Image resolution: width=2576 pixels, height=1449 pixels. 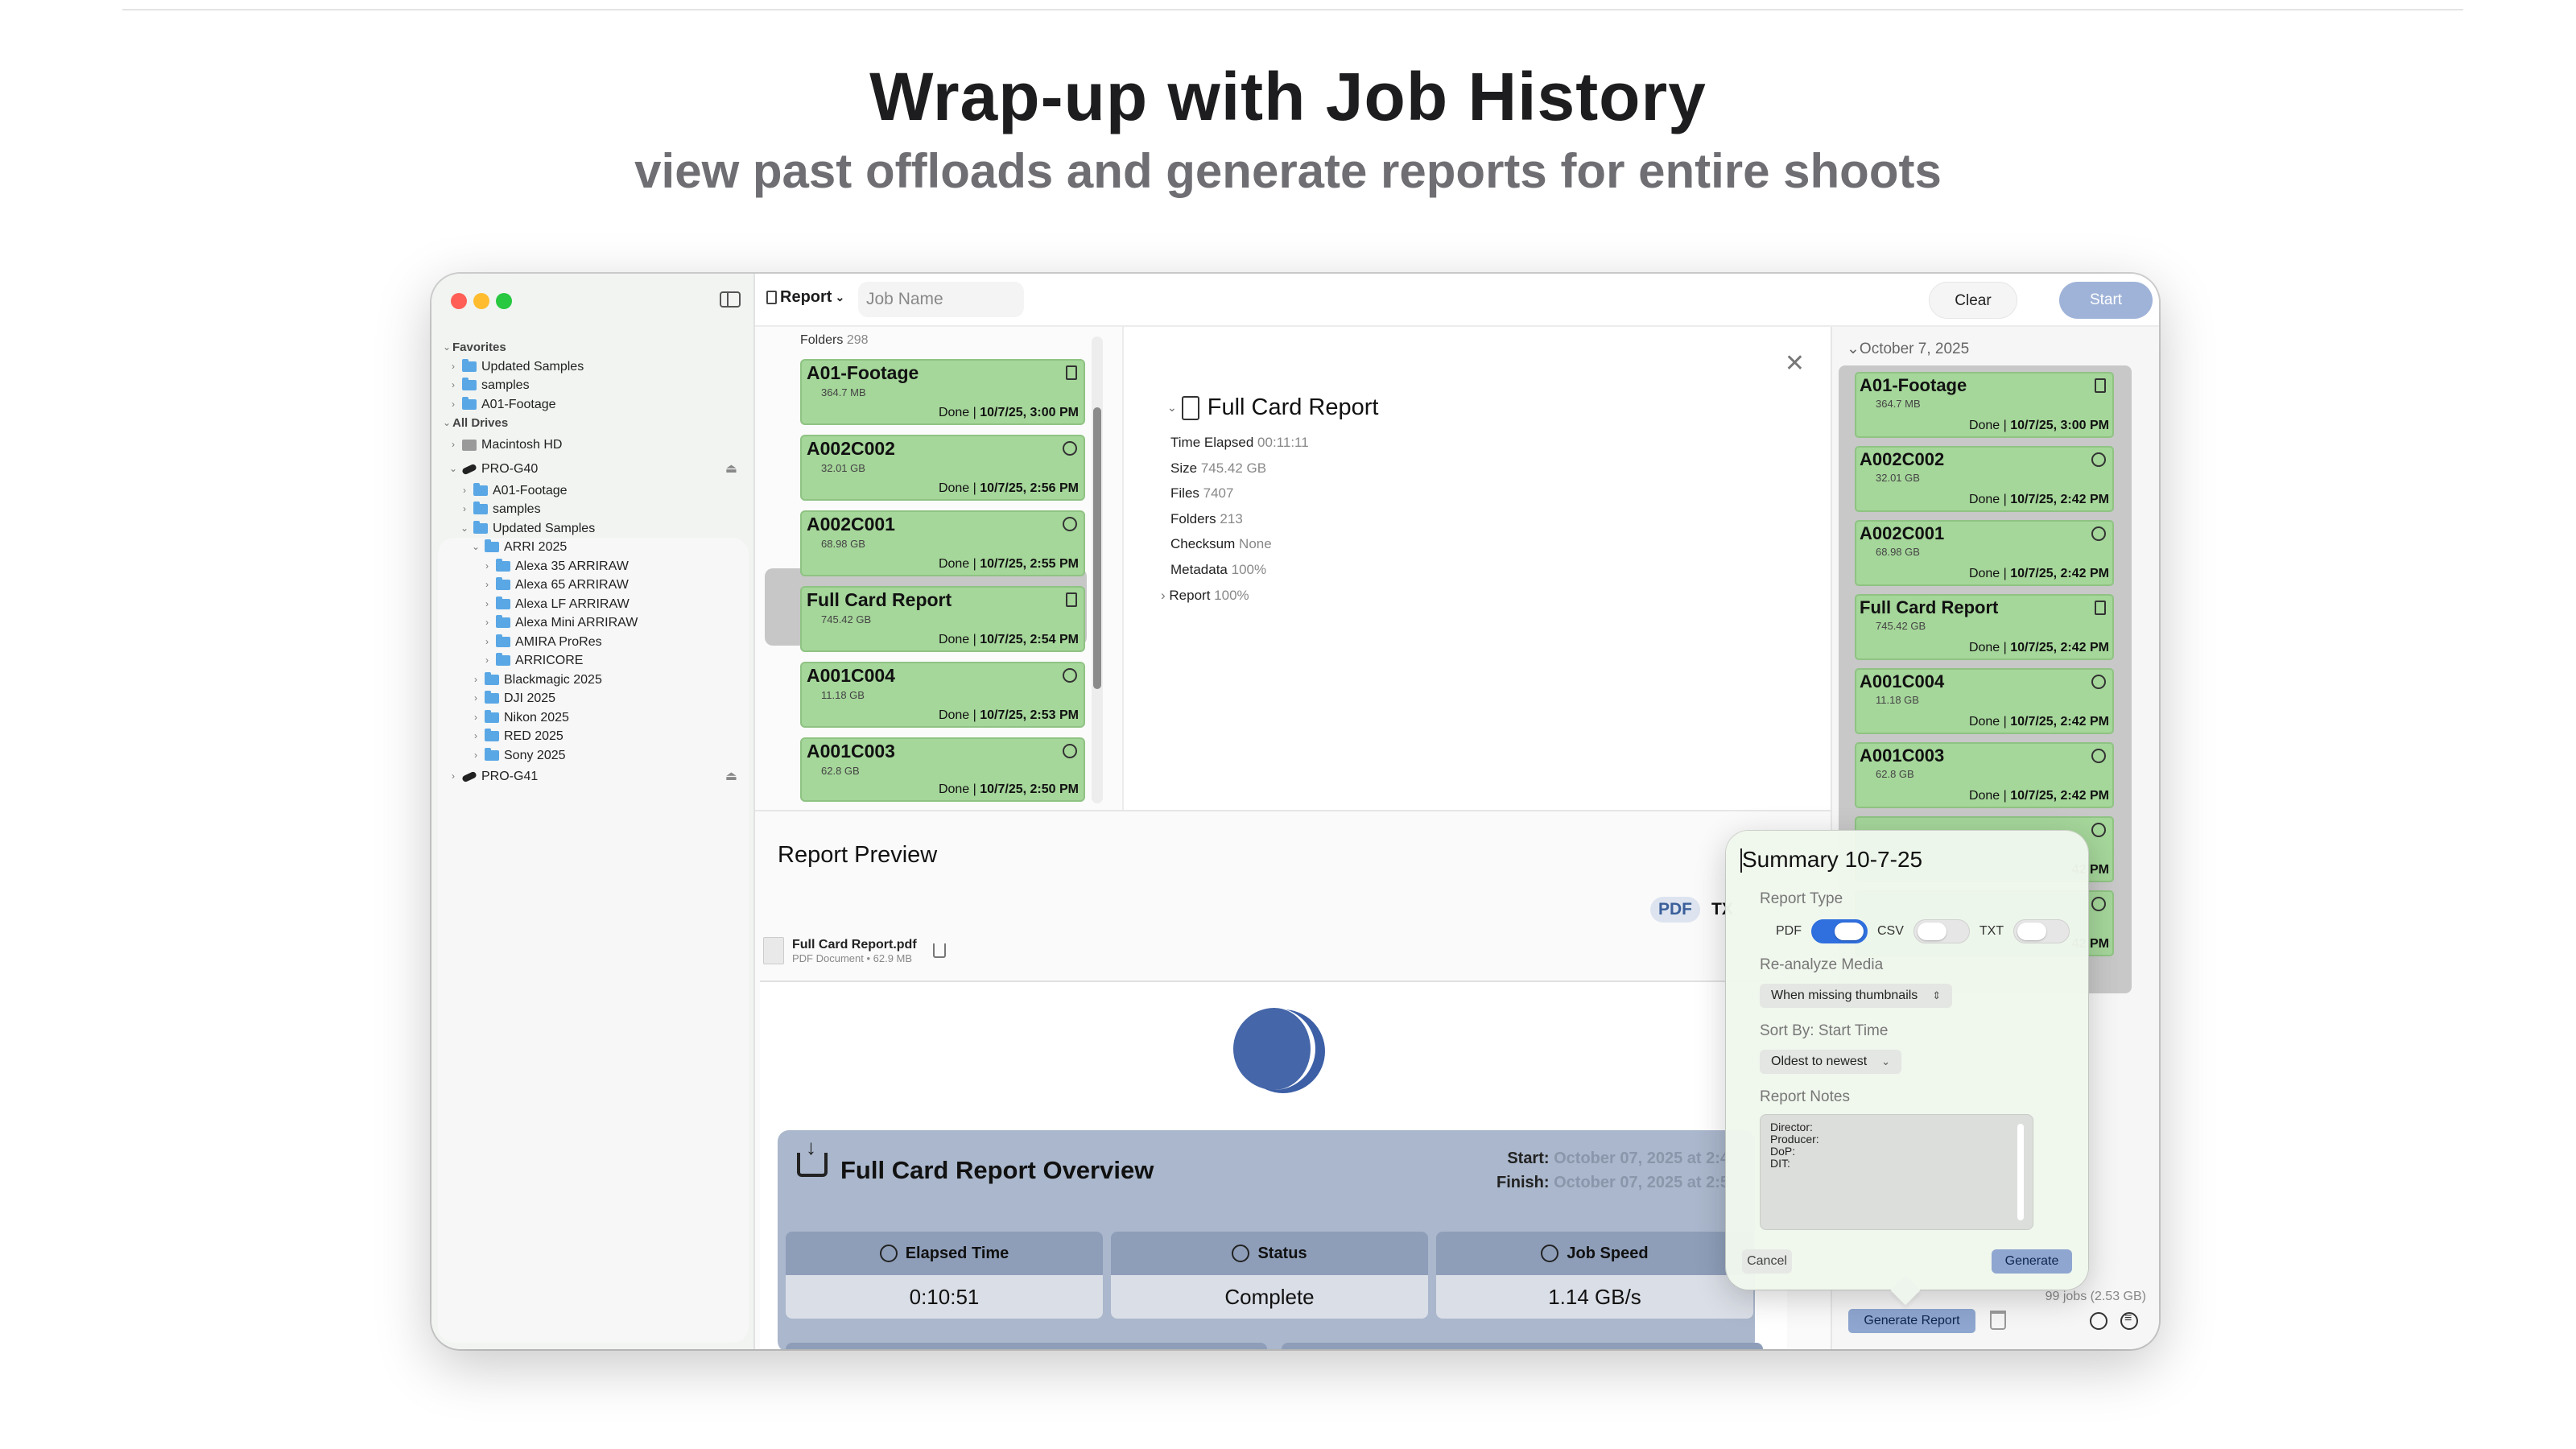 I want to click on detail-row-report: › Report 100%, so click(x=1235, y=596).